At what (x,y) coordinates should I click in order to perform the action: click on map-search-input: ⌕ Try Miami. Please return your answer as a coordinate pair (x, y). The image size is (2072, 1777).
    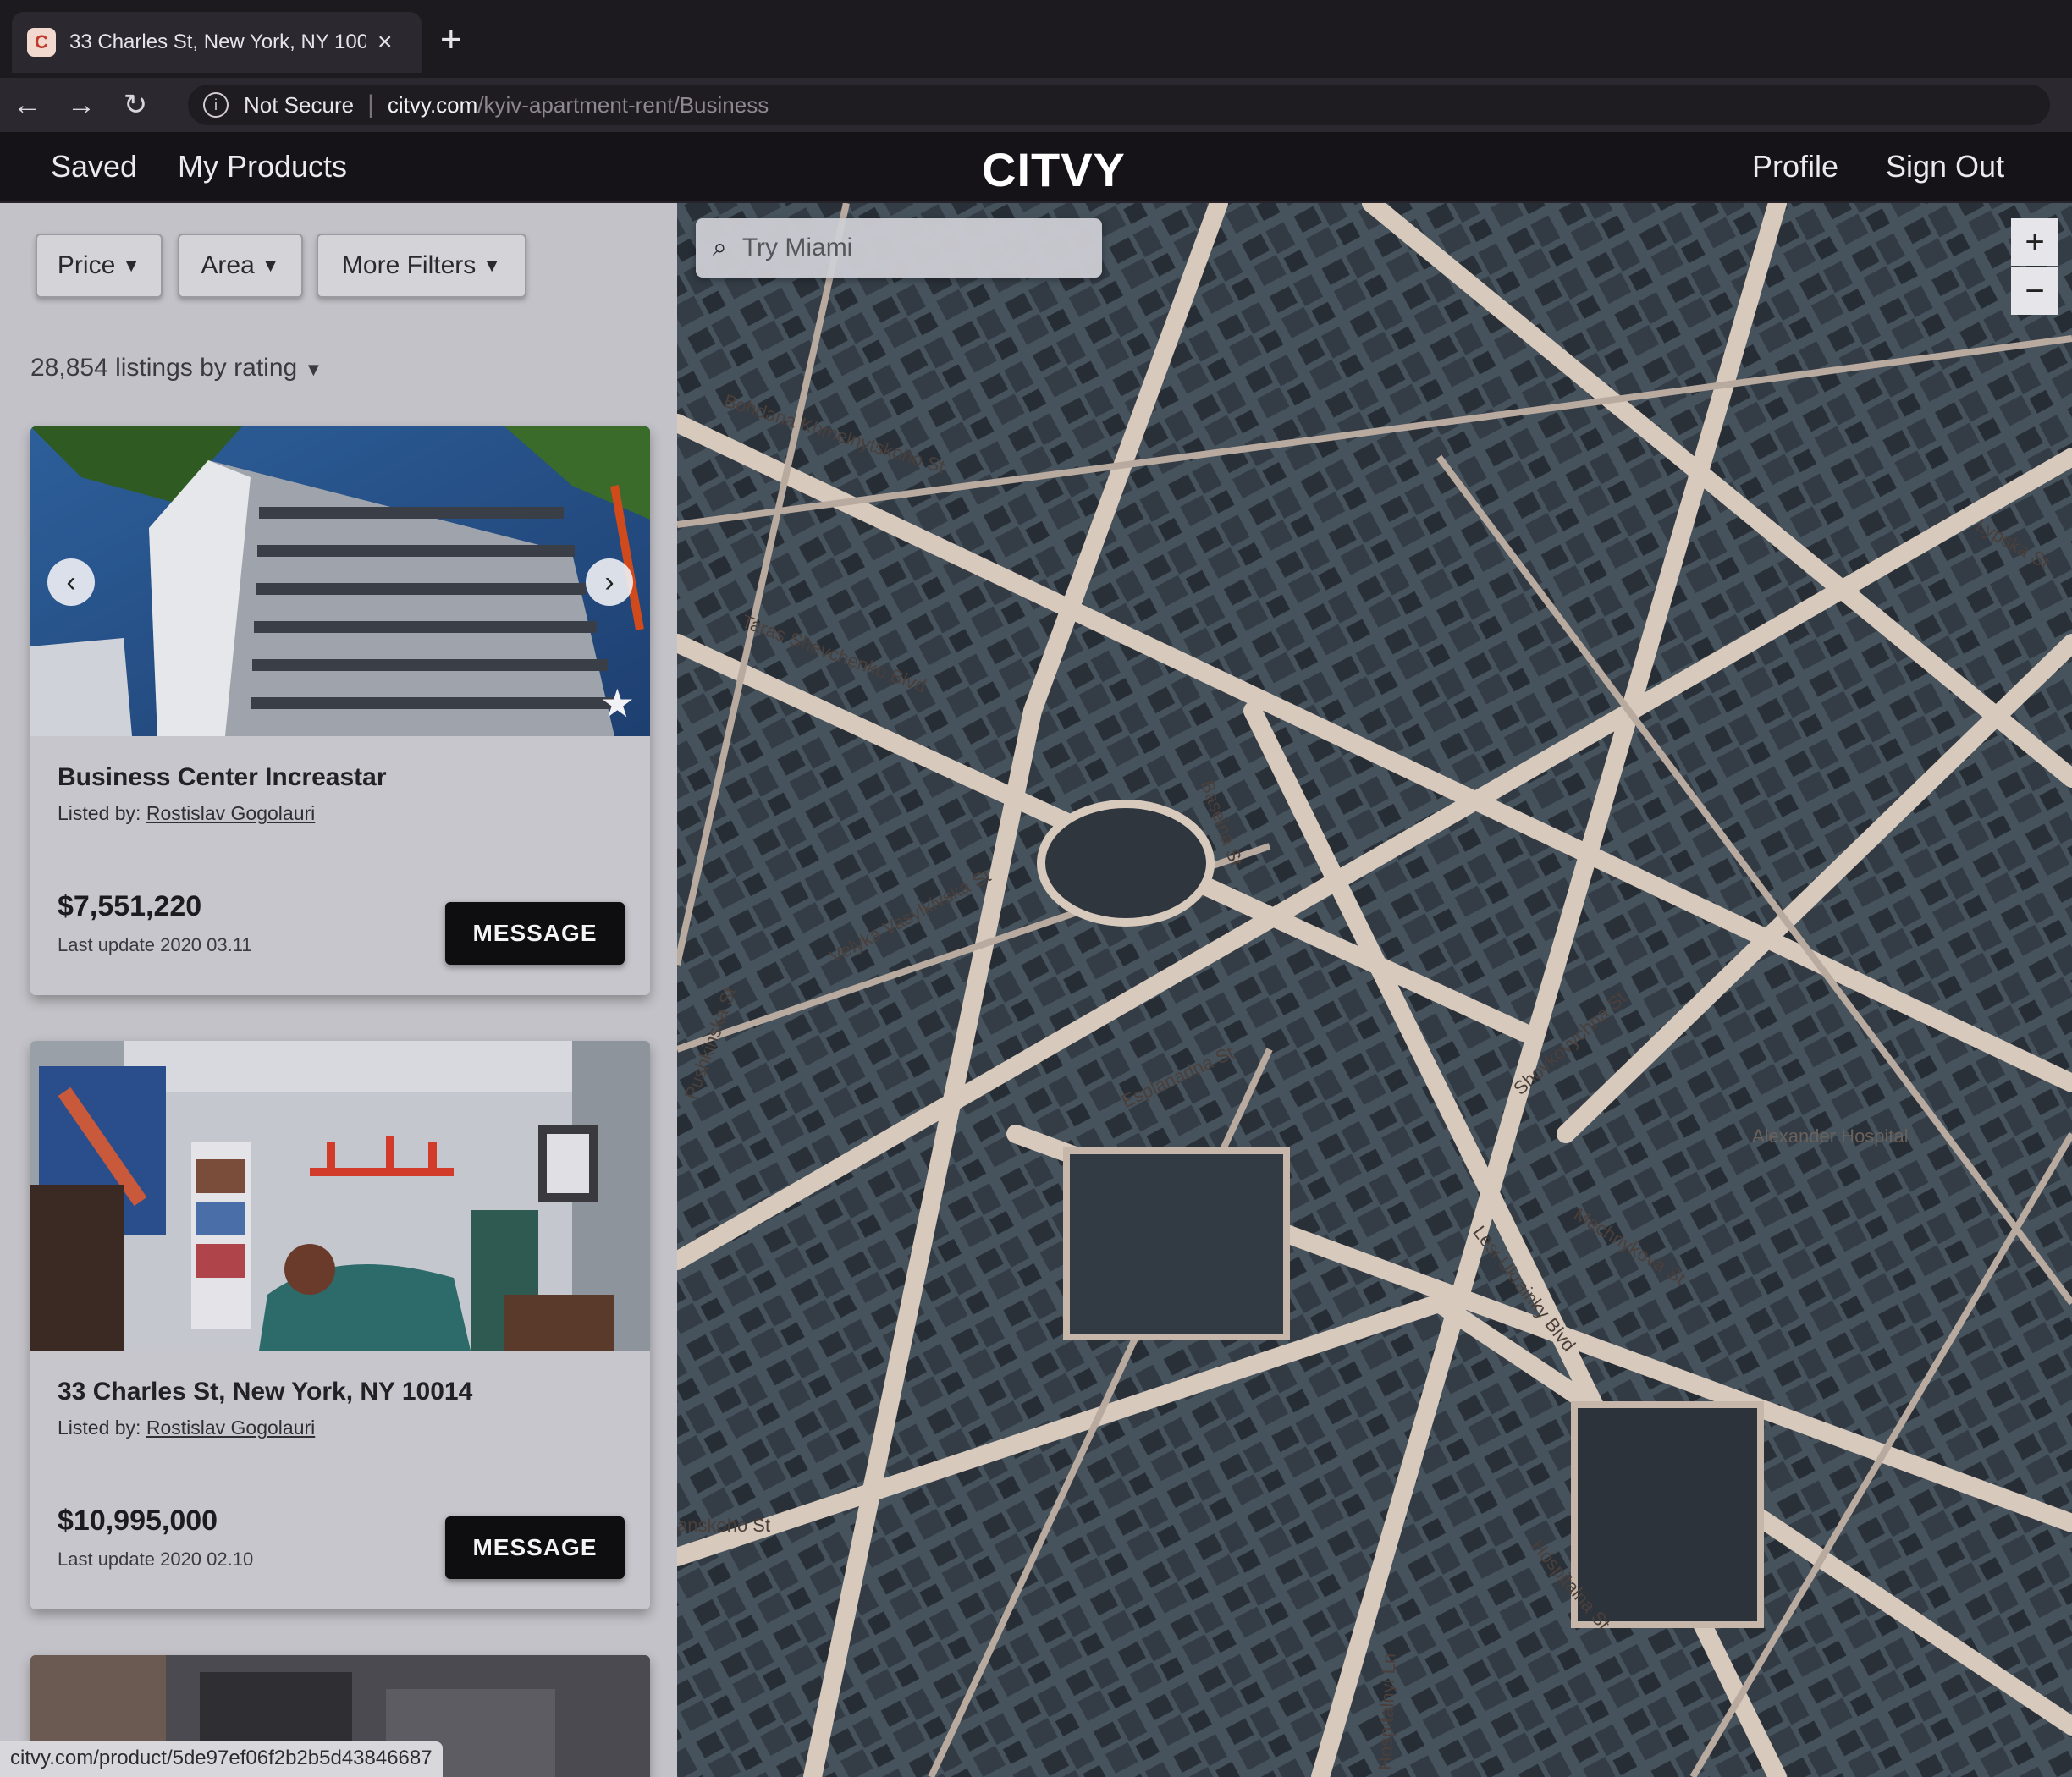
    Looking at the image, I should click on (899, 248).